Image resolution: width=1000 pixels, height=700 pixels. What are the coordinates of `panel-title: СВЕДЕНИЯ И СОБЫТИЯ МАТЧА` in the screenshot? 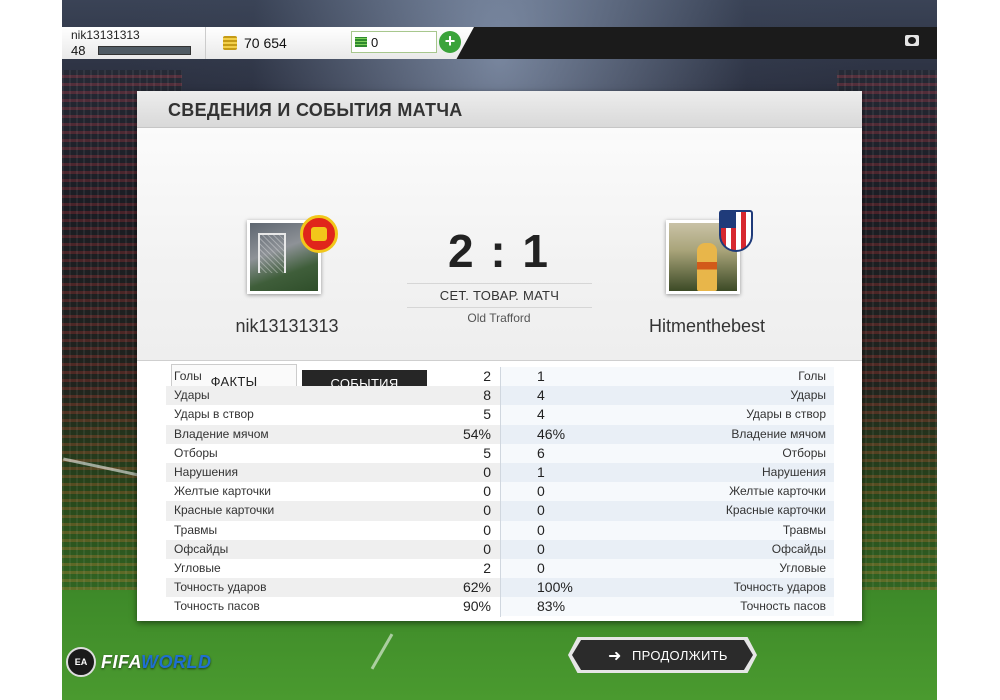 It's located at (315, 110).